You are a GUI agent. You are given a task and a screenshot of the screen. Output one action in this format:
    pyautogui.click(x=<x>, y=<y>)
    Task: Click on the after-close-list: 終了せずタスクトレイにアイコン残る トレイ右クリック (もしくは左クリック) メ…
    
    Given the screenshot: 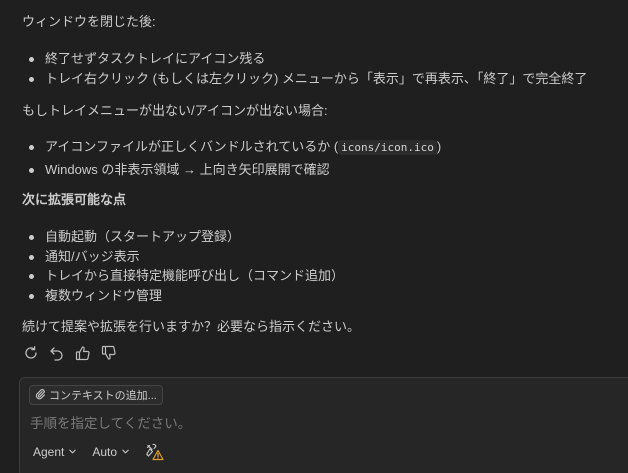 What is the action you would take?
    pyautogui.click(x=304, y=68)
    